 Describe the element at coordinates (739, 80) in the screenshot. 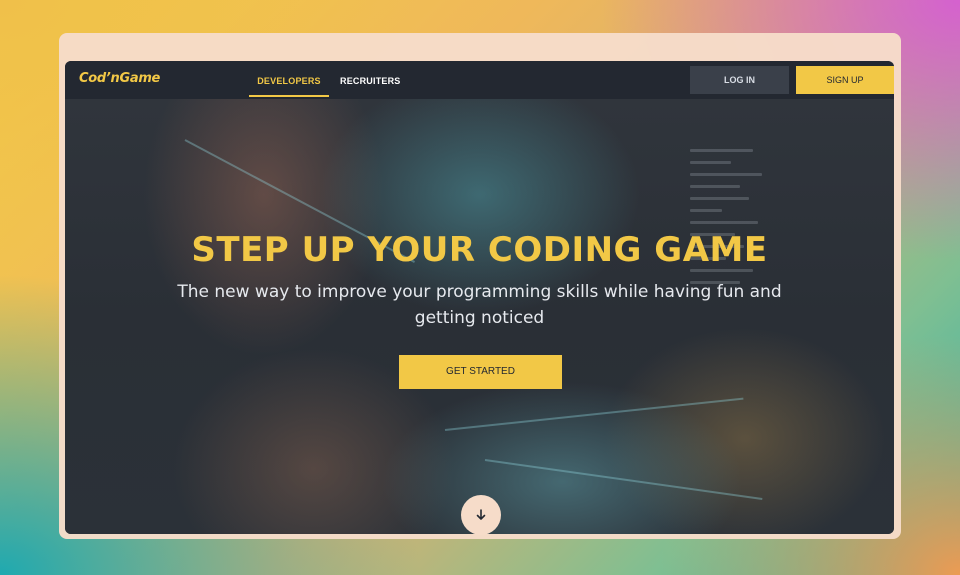

I see `login-button: LOG IN` at that location.